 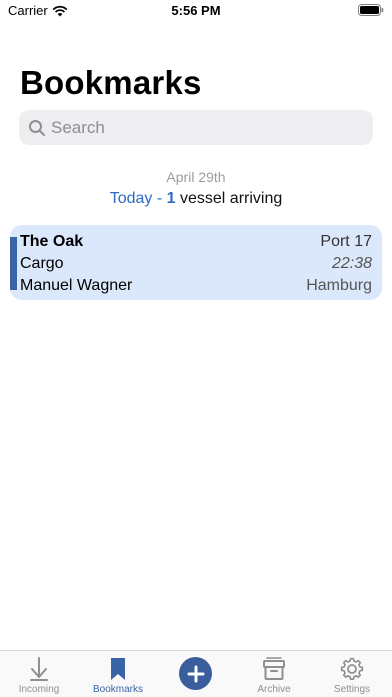 I want to click on bookmark-icon, so click(x=118, y=669).